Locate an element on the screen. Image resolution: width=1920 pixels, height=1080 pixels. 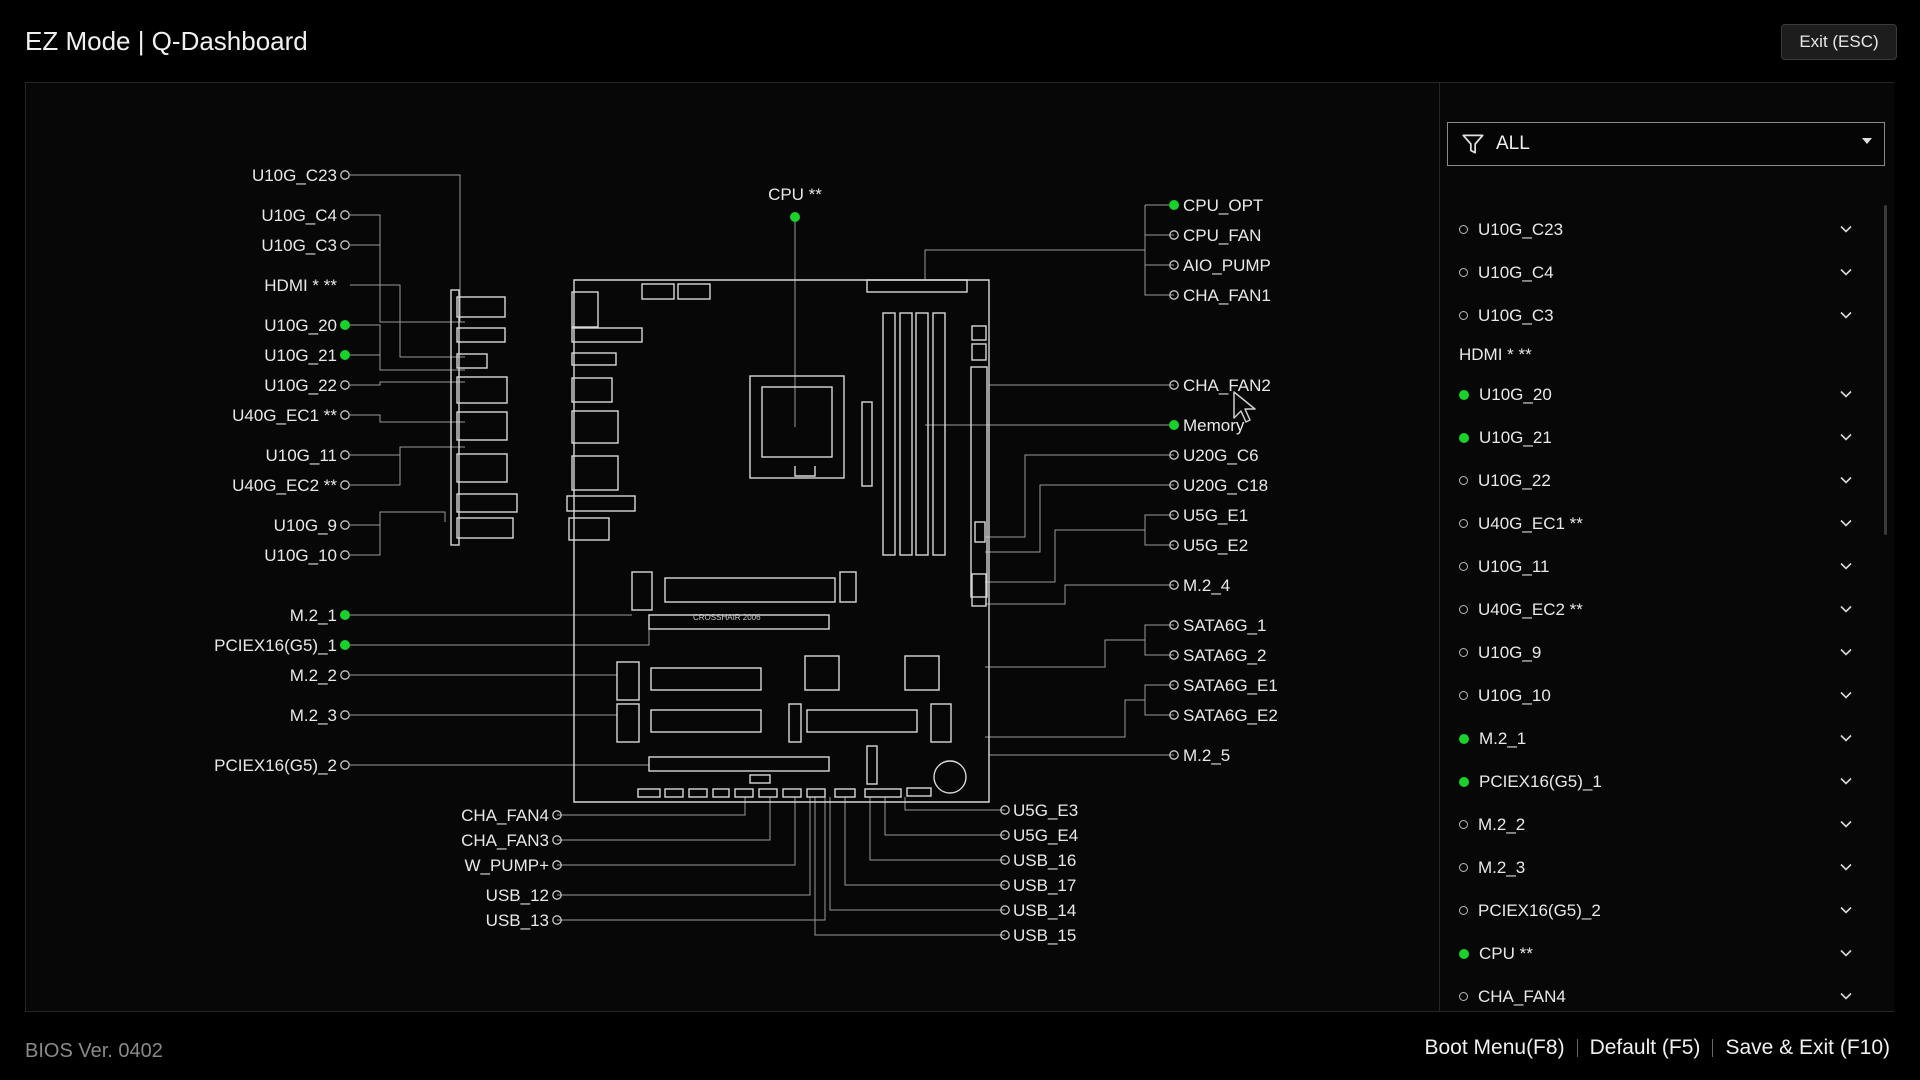
board-label-sata6g-2: SATA6G_2 is located at coordinates (1224, 655).